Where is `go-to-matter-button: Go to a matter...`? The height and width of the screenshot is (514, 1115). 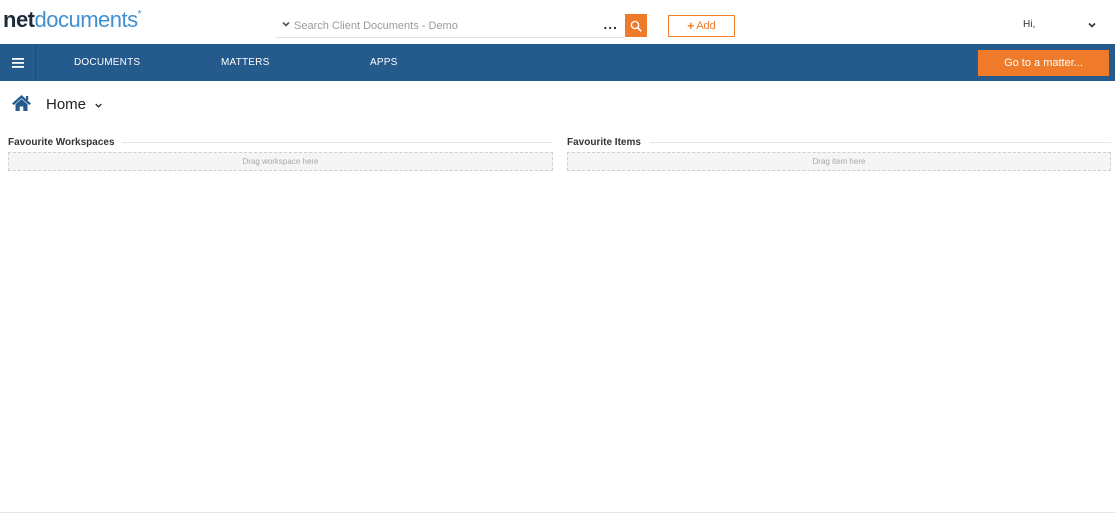
go-to-matter-button: Go to a matter... is located at coordinates (1043, 63).